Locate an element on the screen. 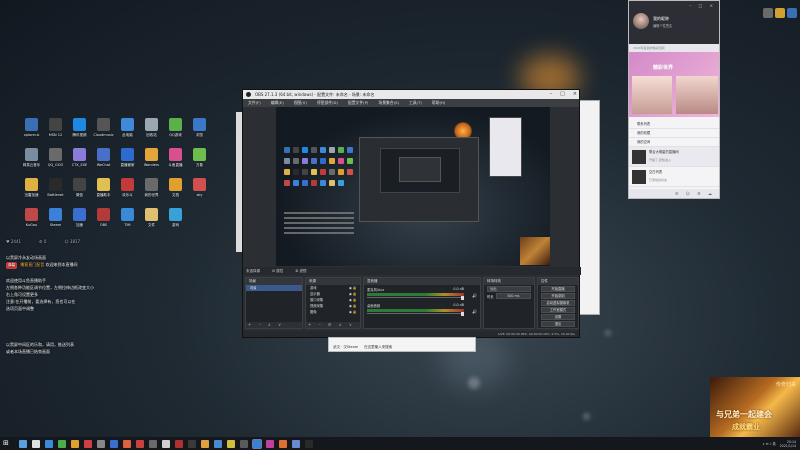 The width and height of the screenshot is (800, 450). minimize-icon: – is located at coordinates (551, 94).